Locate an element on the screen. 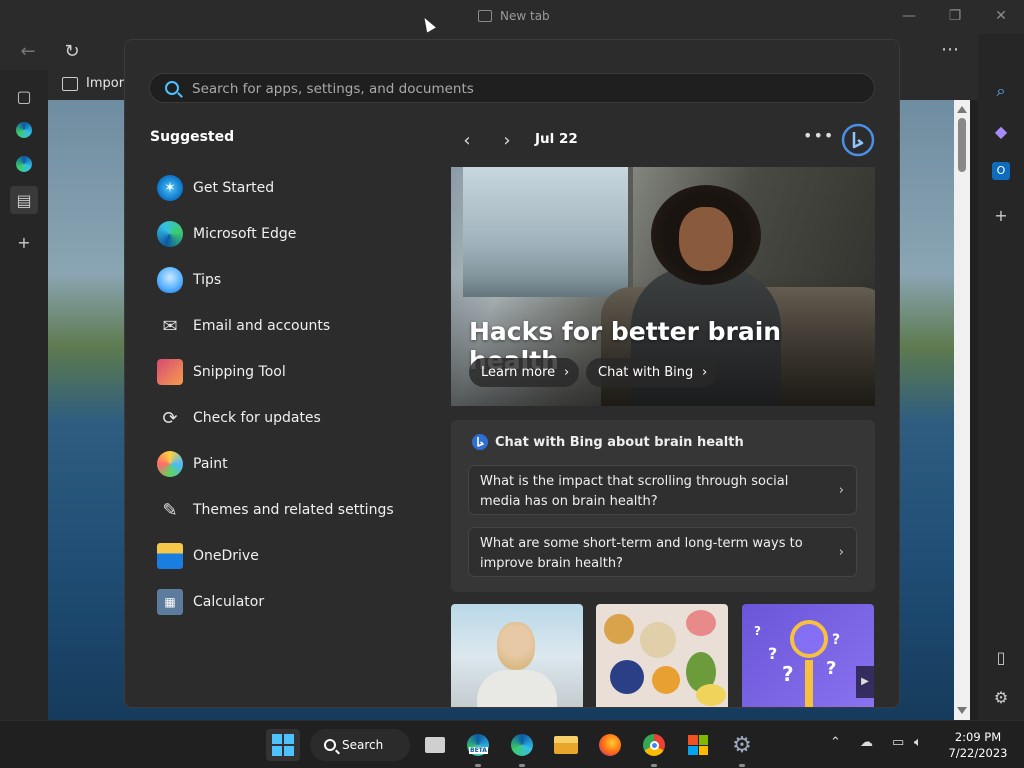  file-explorer-taskbar is located at coordinates (566, 745).